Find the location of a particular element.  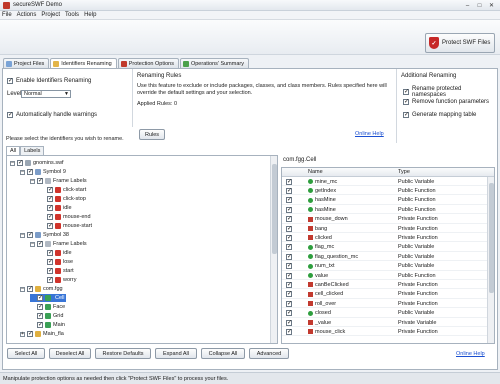

table-row: closed Public Variable is located at coordinates (384, 313).